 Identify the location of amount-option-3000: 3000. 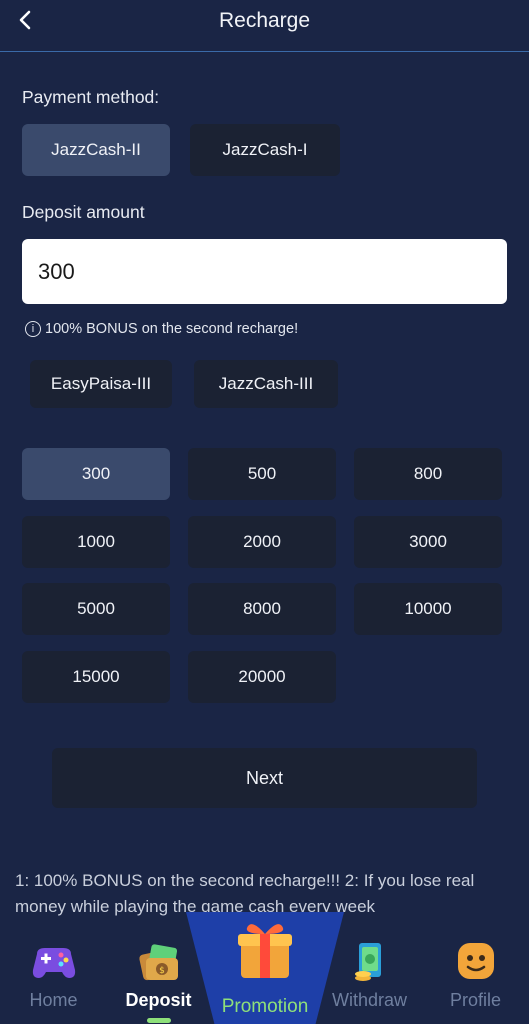
(428, 542).